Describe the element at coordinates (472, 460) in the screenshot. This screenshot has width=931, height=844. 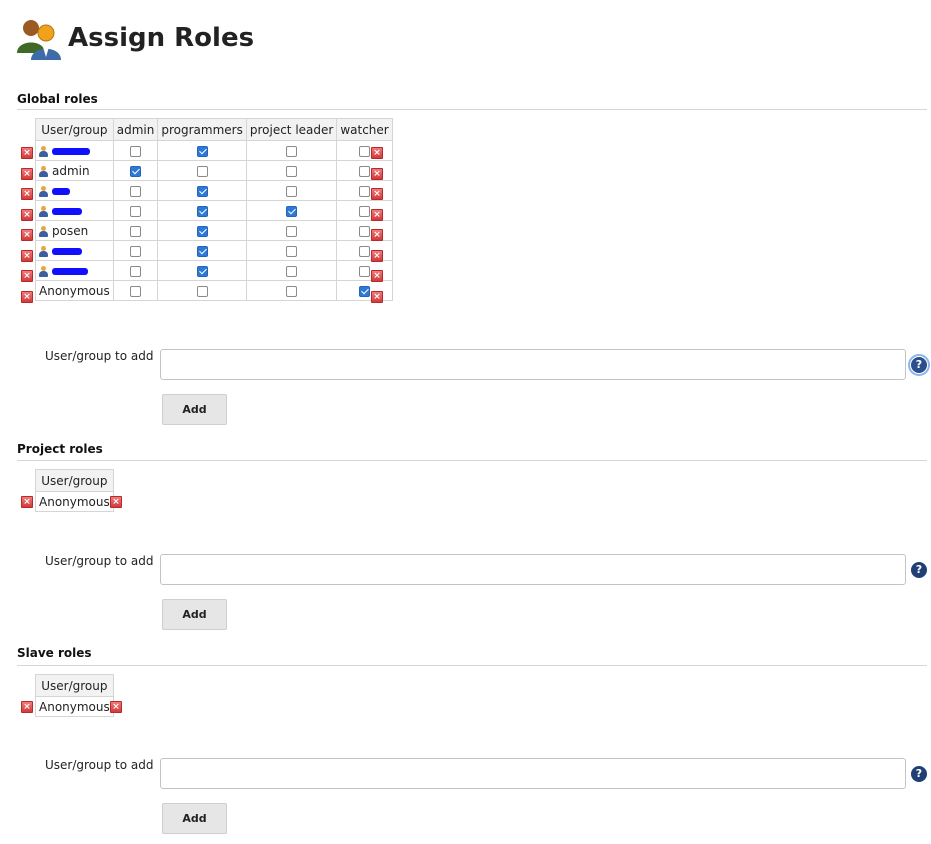
I see `project-roles-divider` at that location.